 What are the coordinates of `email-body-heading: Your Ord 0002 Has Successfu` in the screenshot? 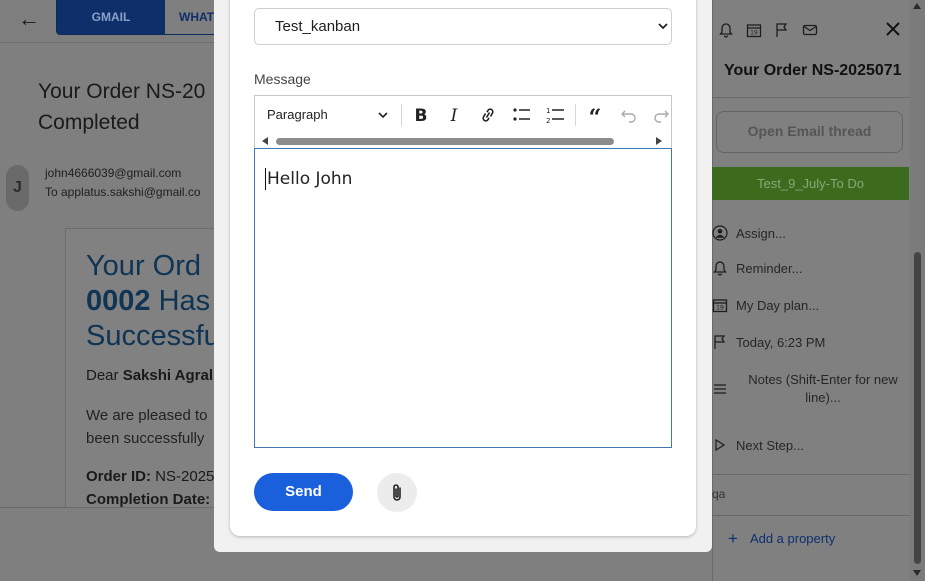 It's located at (153, 301).